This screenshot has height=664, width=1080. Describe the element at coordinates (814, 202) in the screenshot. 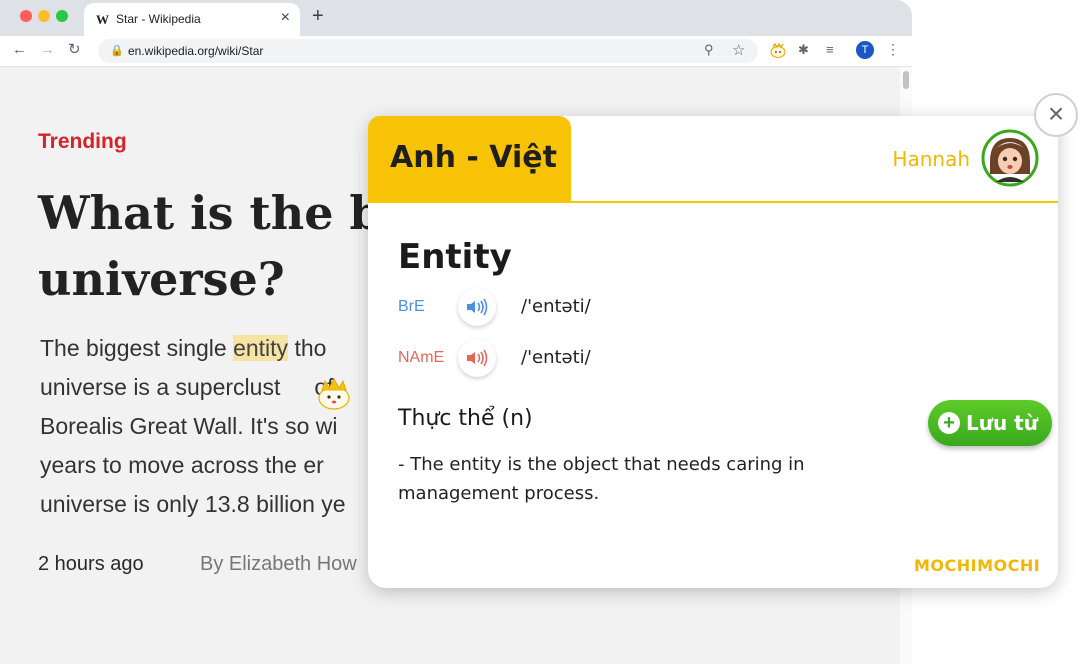

I see `header-divider` at that location.